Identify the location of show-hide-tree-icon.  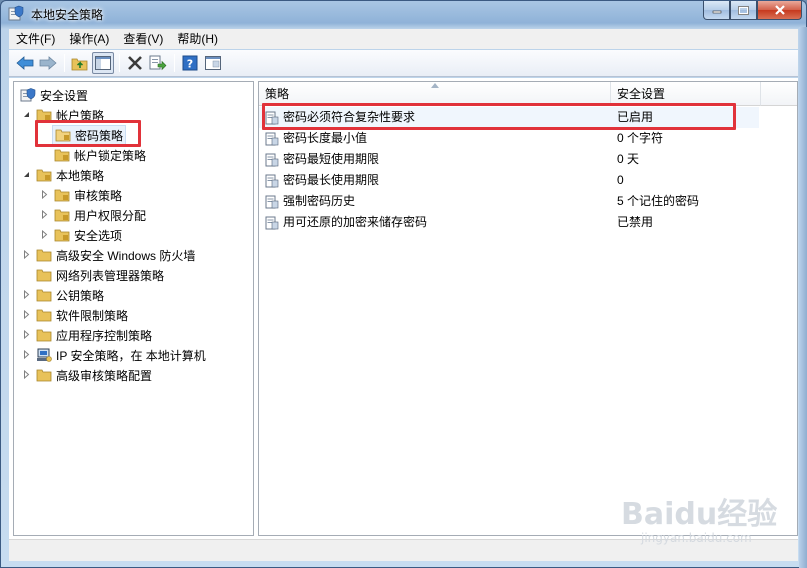
(103, 63).